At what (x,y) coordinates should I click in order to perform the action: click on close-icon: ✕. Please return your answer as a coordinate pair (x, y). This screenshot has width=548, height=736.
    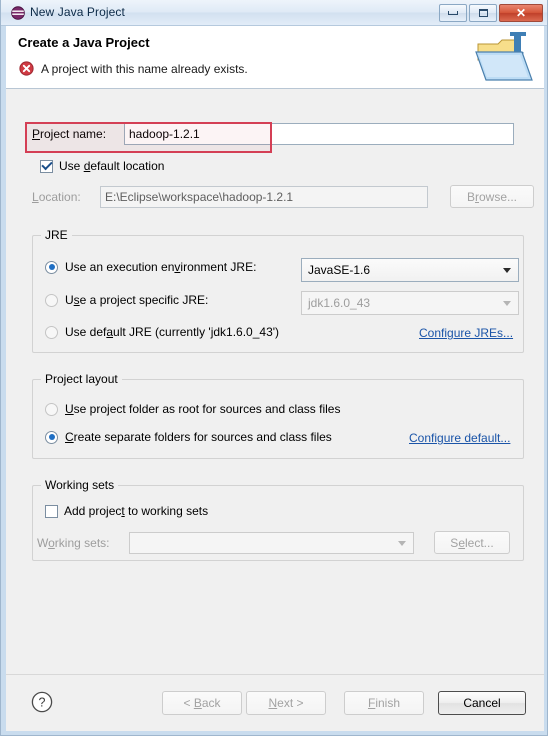
    Looking at the image, I should click on (521, 13).